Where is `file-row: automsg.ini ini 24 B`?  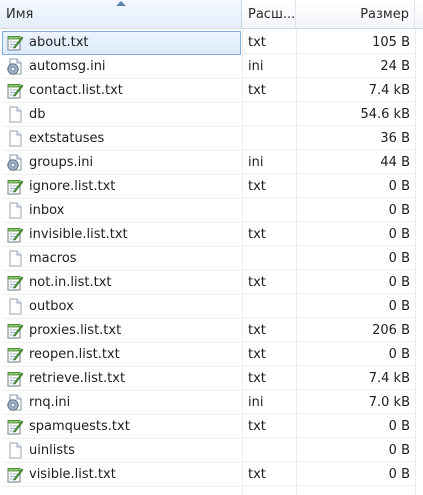 file-row: automsg.ini ini 24 B is located at coordinates (211, 67).